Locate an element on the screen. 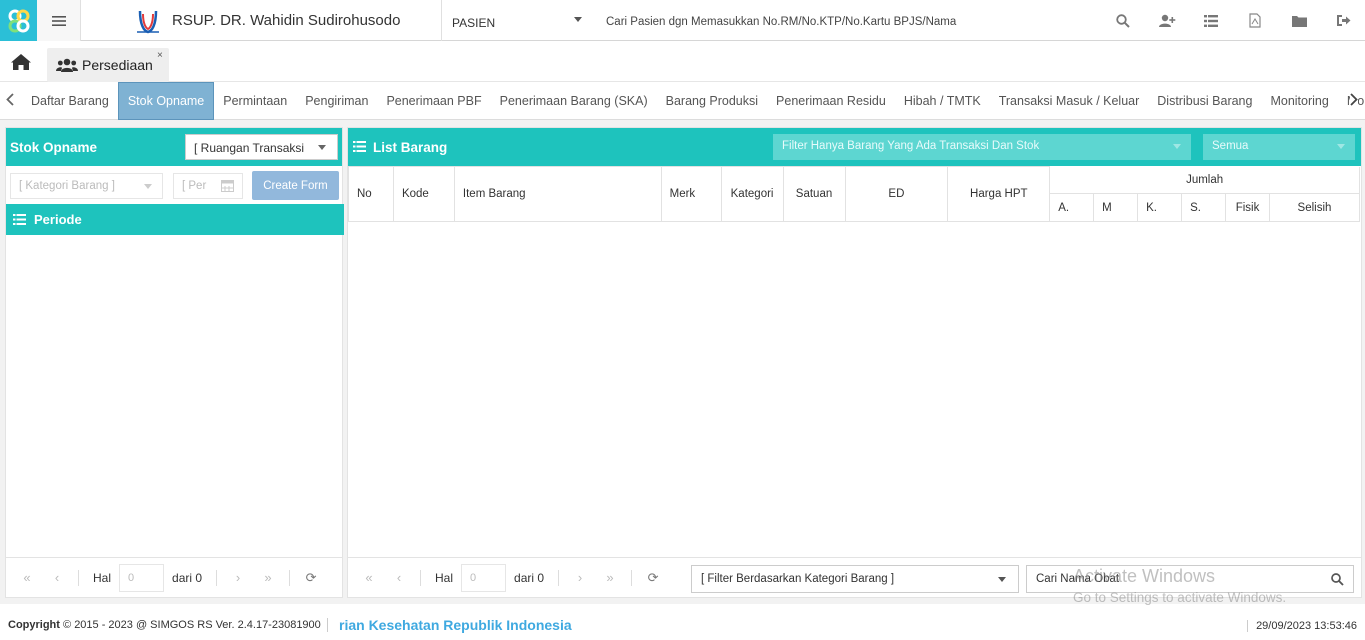 This screenshot has height=640, width=1365. chevron-left-icon is located at coordinates (10, 101).